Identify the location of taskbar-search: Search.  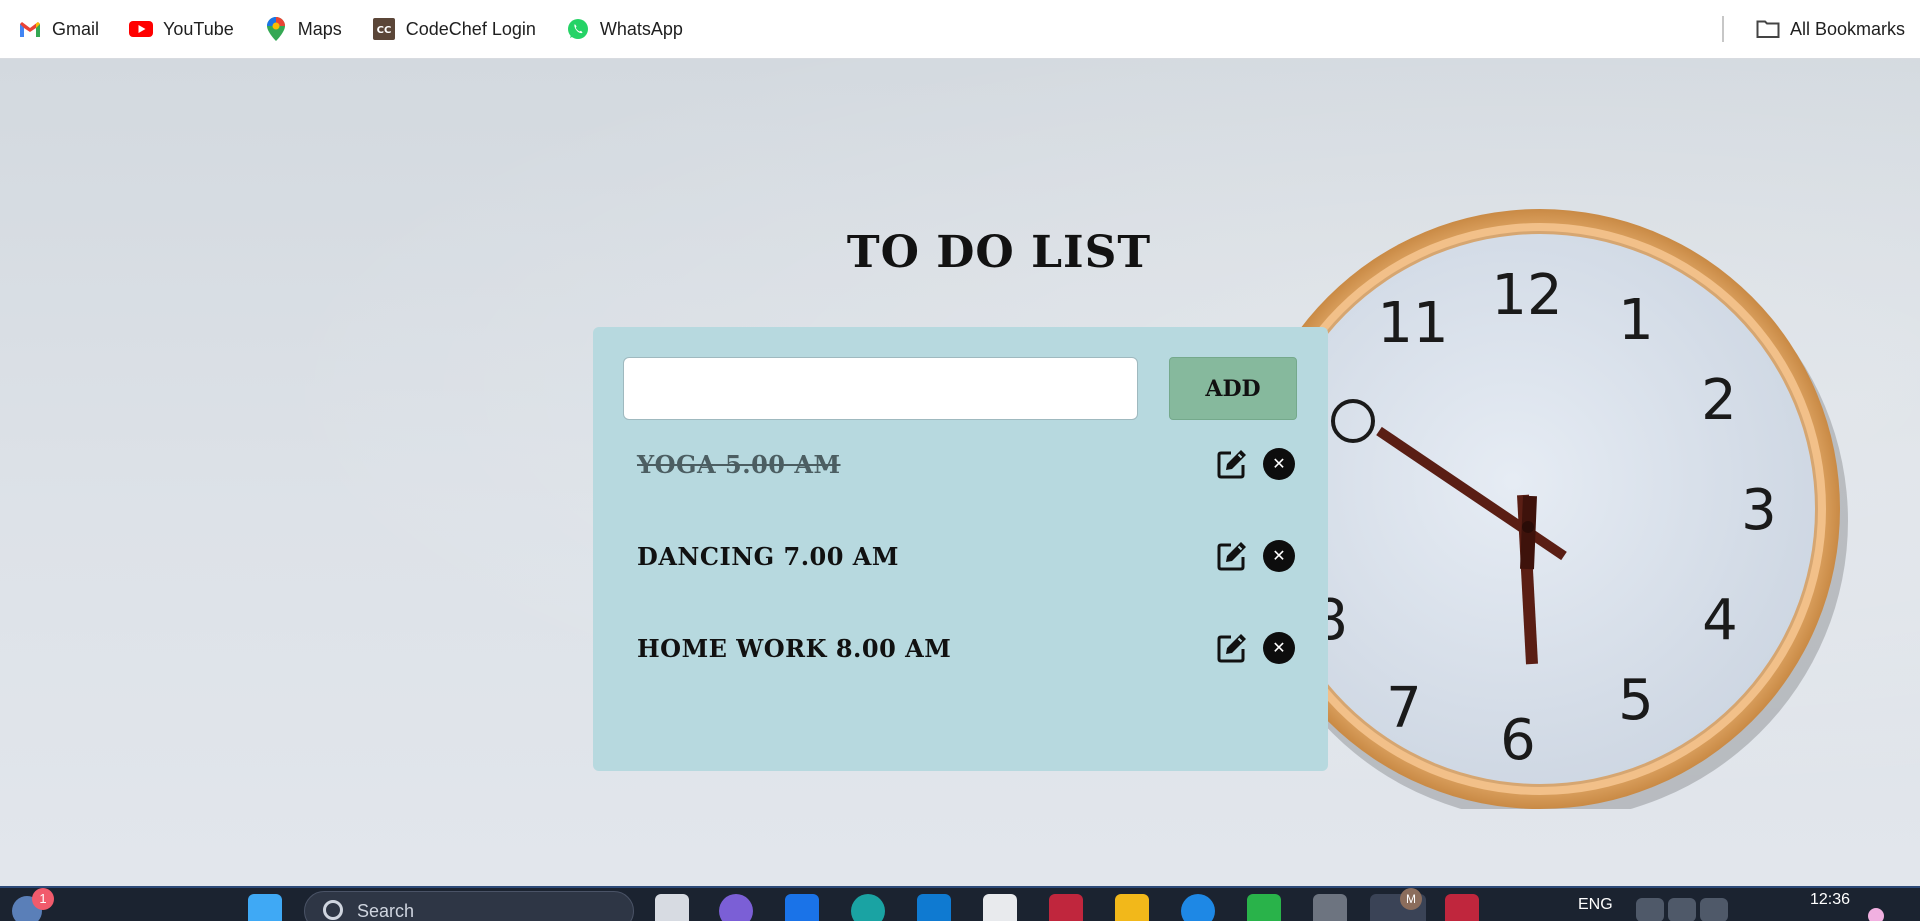
(469, 906).